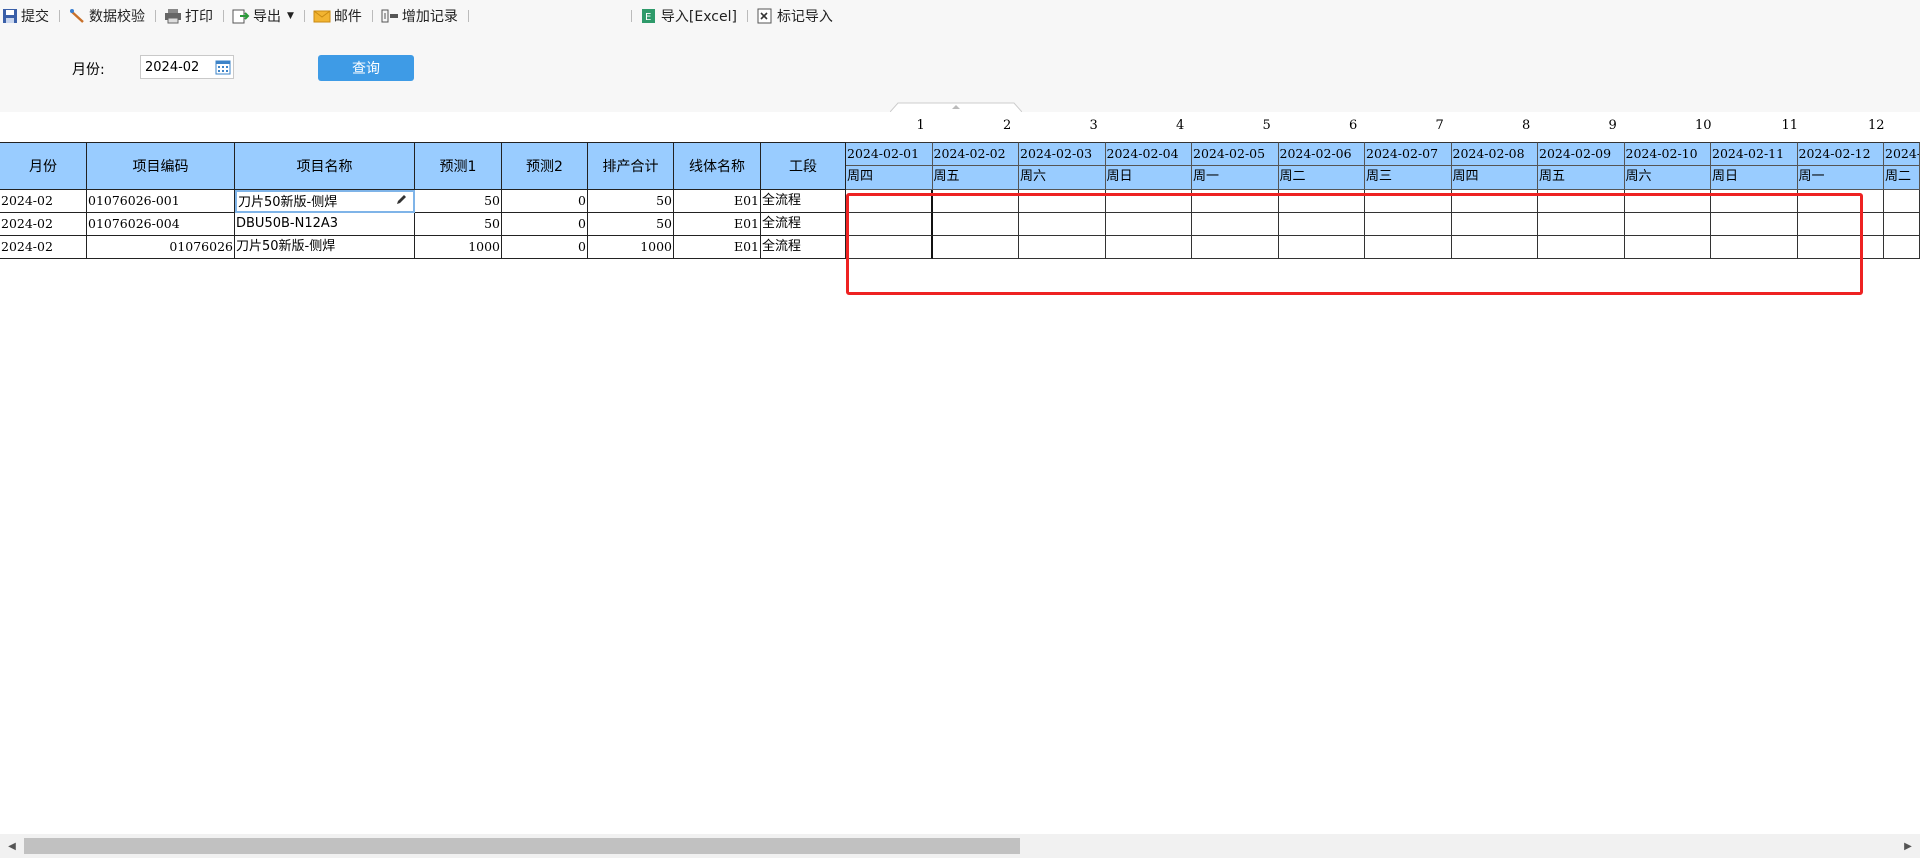 The height and width of the screenshot is (858, 1920). I want to click on print-label: 打印, so click(199, 17).